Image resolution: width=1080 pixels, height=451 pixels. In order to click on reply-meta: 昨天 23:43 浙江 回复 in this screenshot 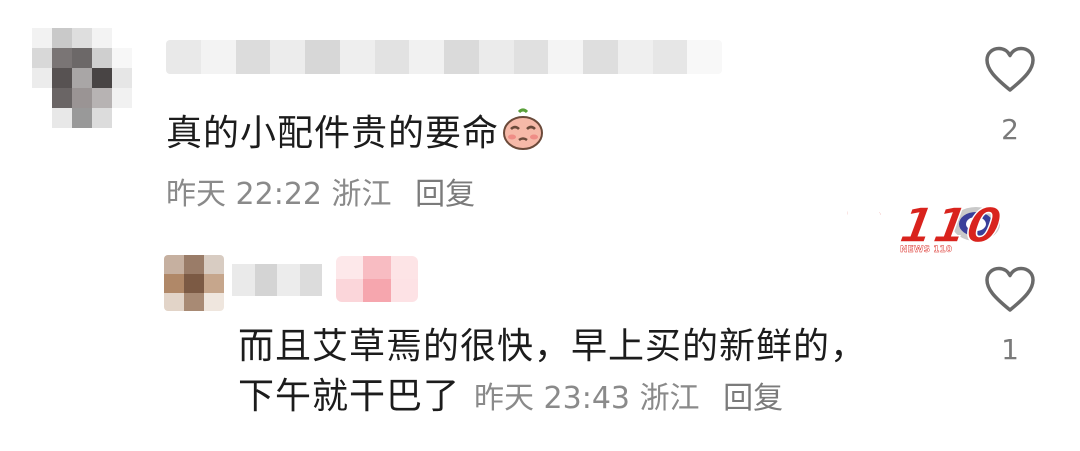, I will do `click(628, 398)`.